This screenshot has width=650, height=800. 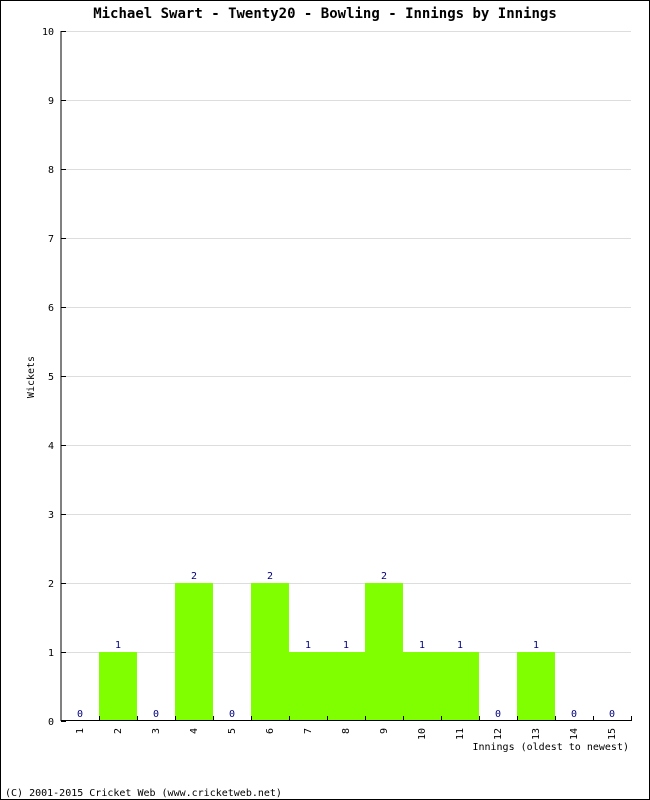 I want to click on x-tick-label: 7, so click(x=308, y=731).